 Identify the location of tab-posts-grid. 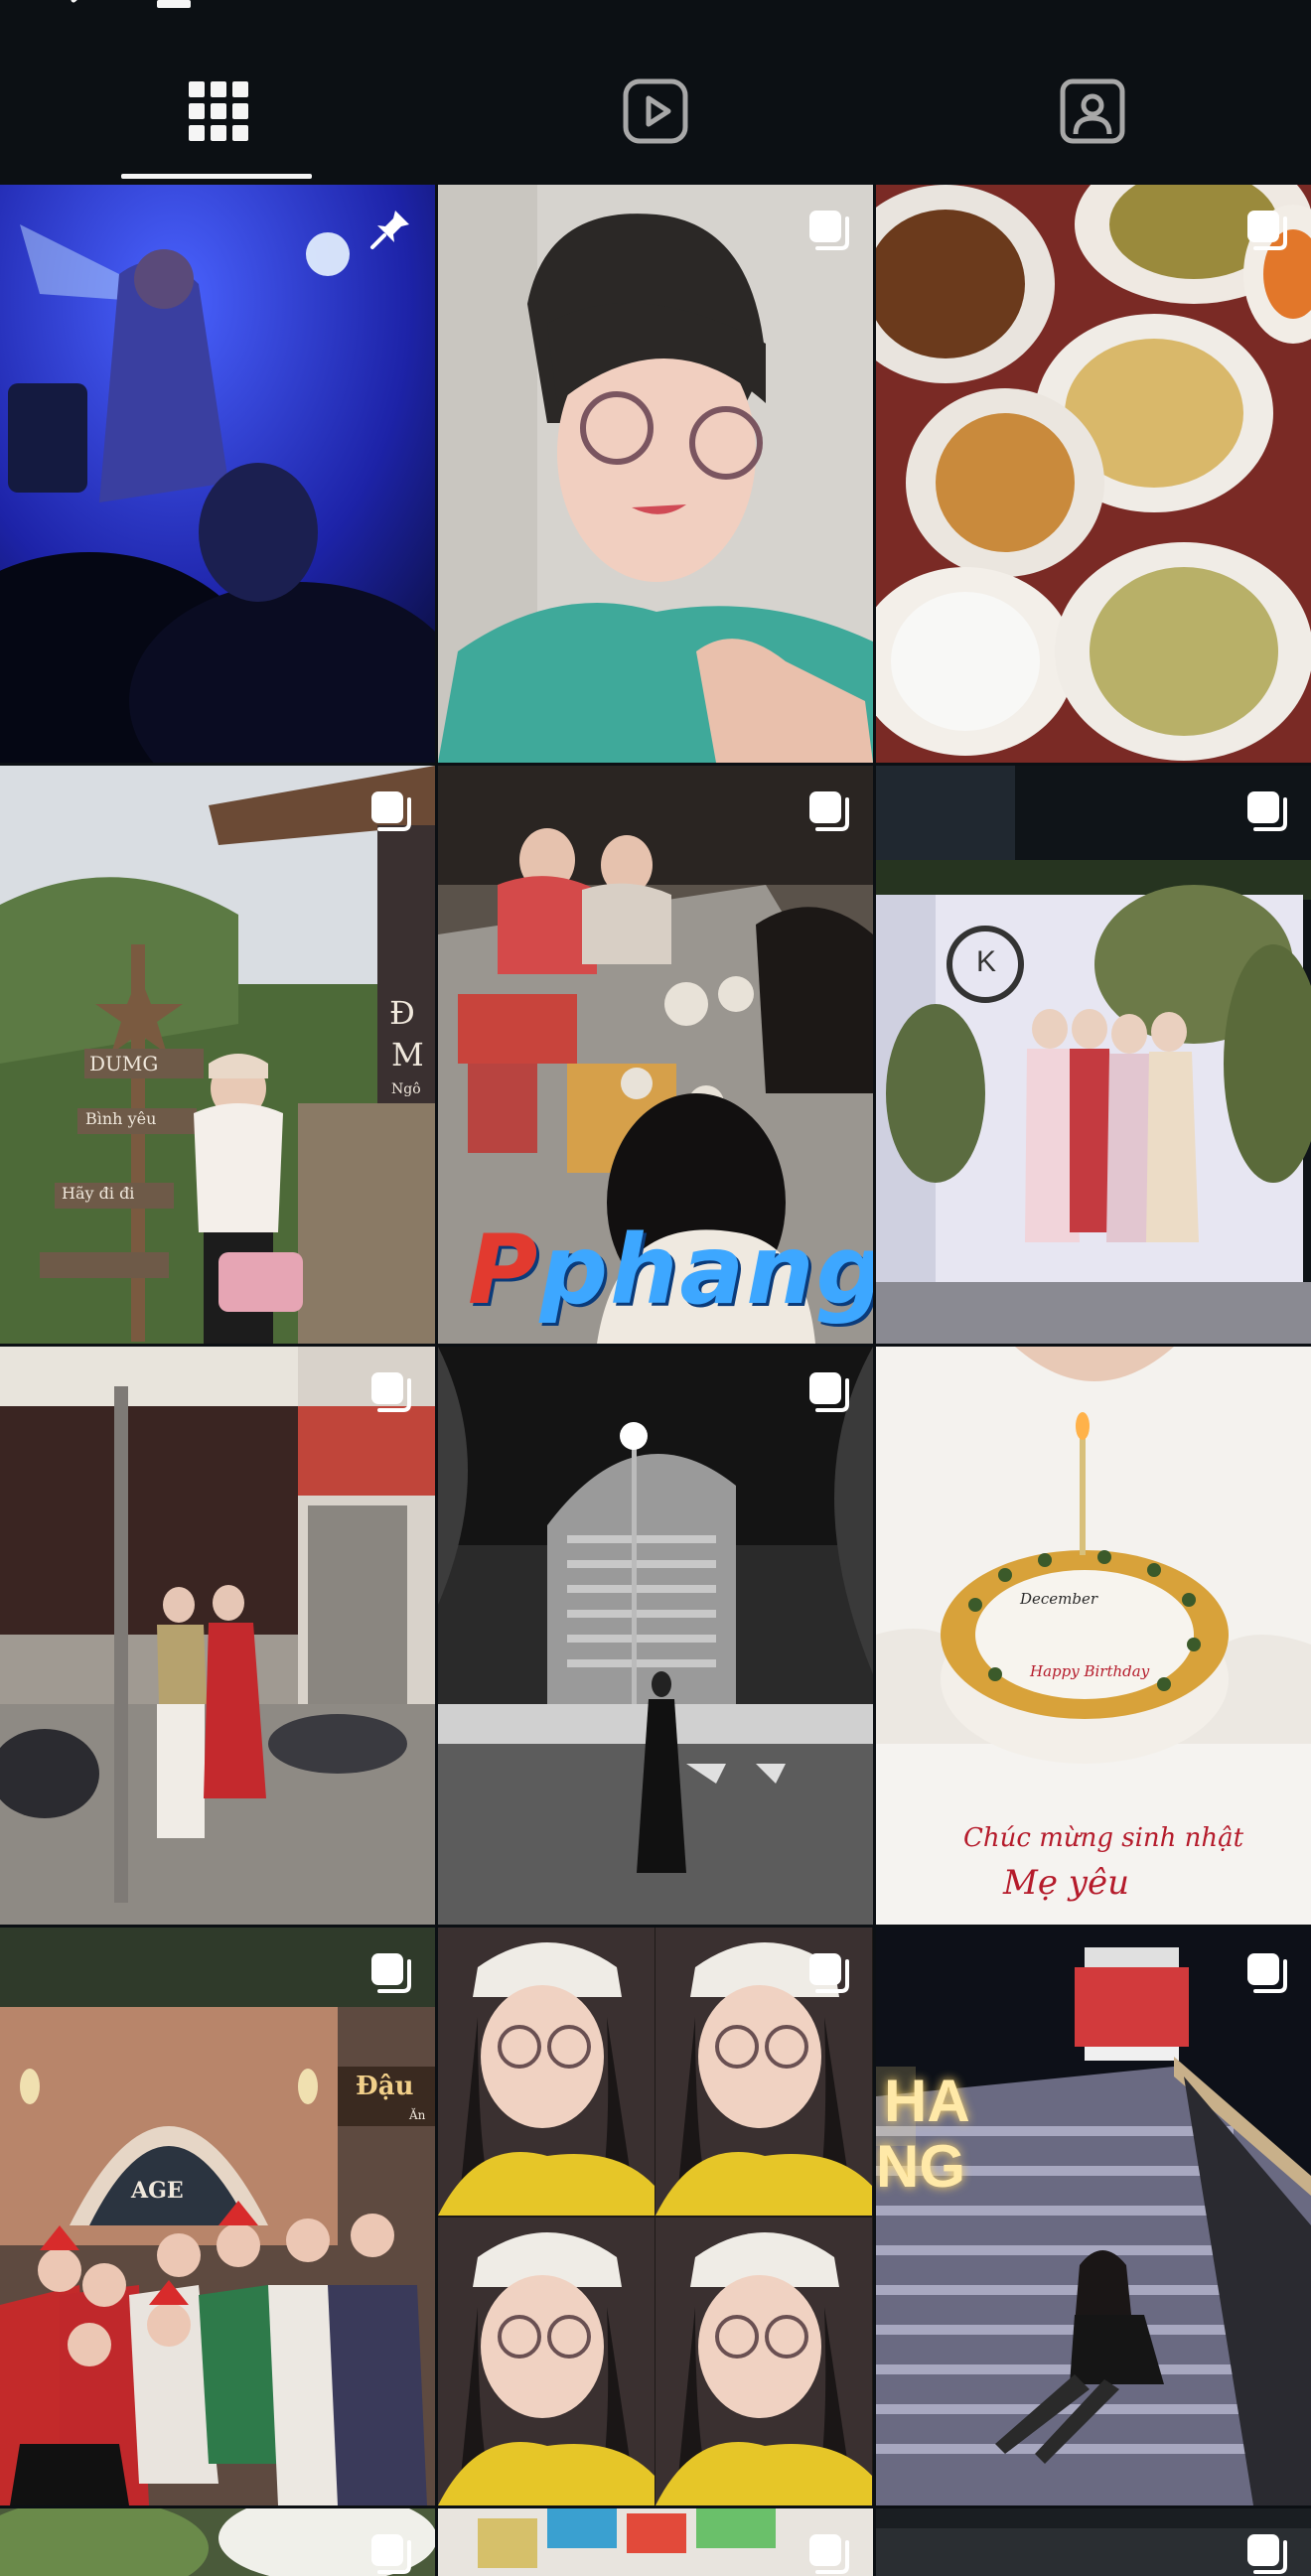
(219, 111).